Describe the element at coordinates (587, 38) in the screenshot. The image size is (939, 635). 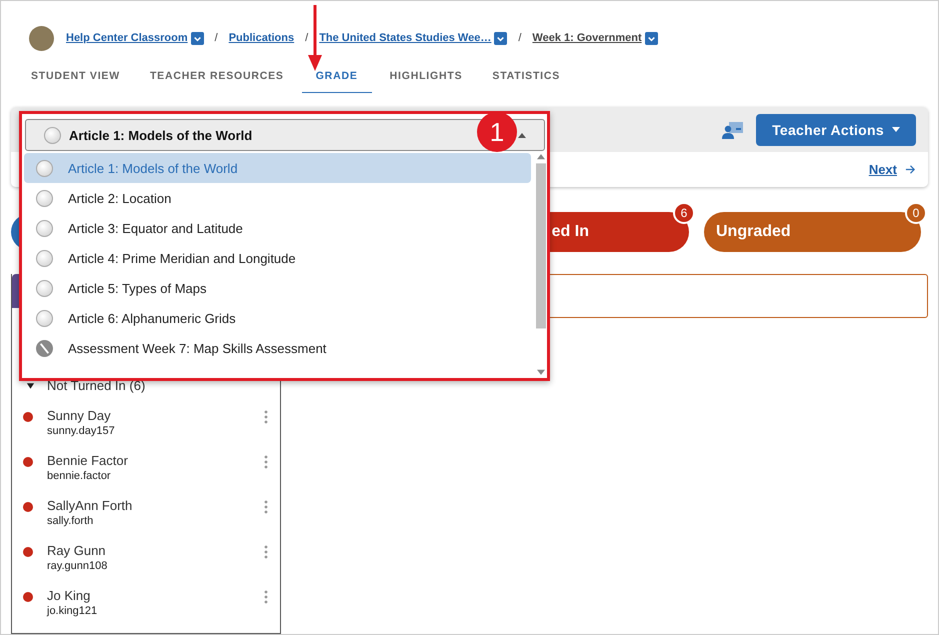
I see `breadcrumb-link: Week 1: Government` at that location.